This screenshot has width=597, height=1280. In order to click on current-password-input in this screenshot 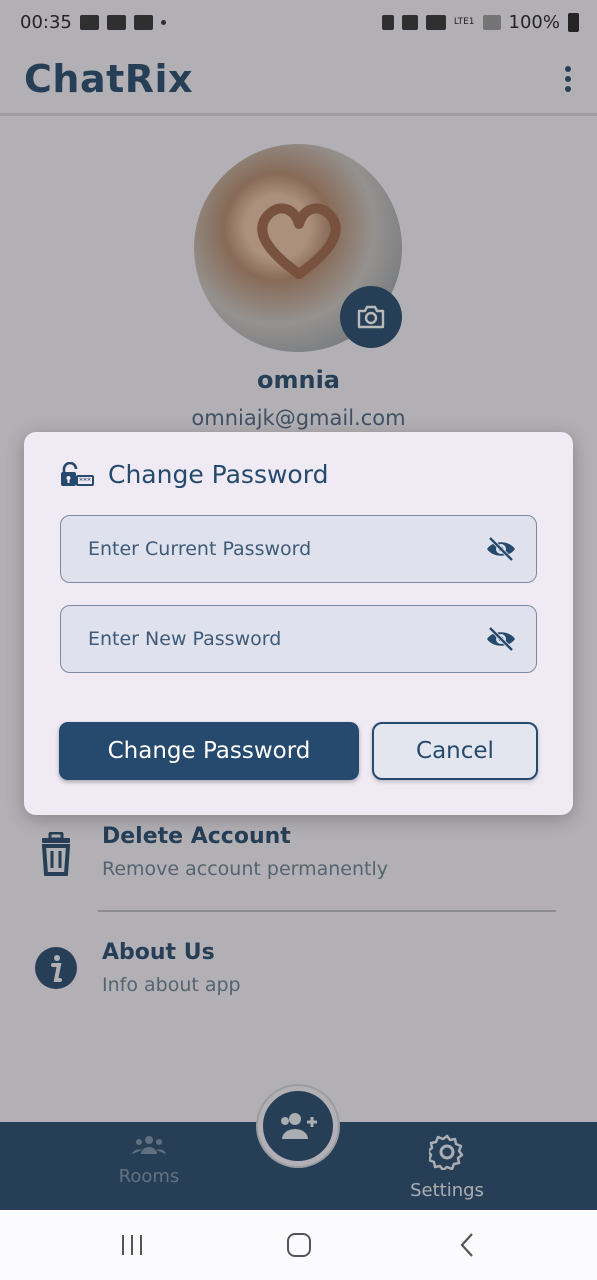, I will do `click(286, 549)`.